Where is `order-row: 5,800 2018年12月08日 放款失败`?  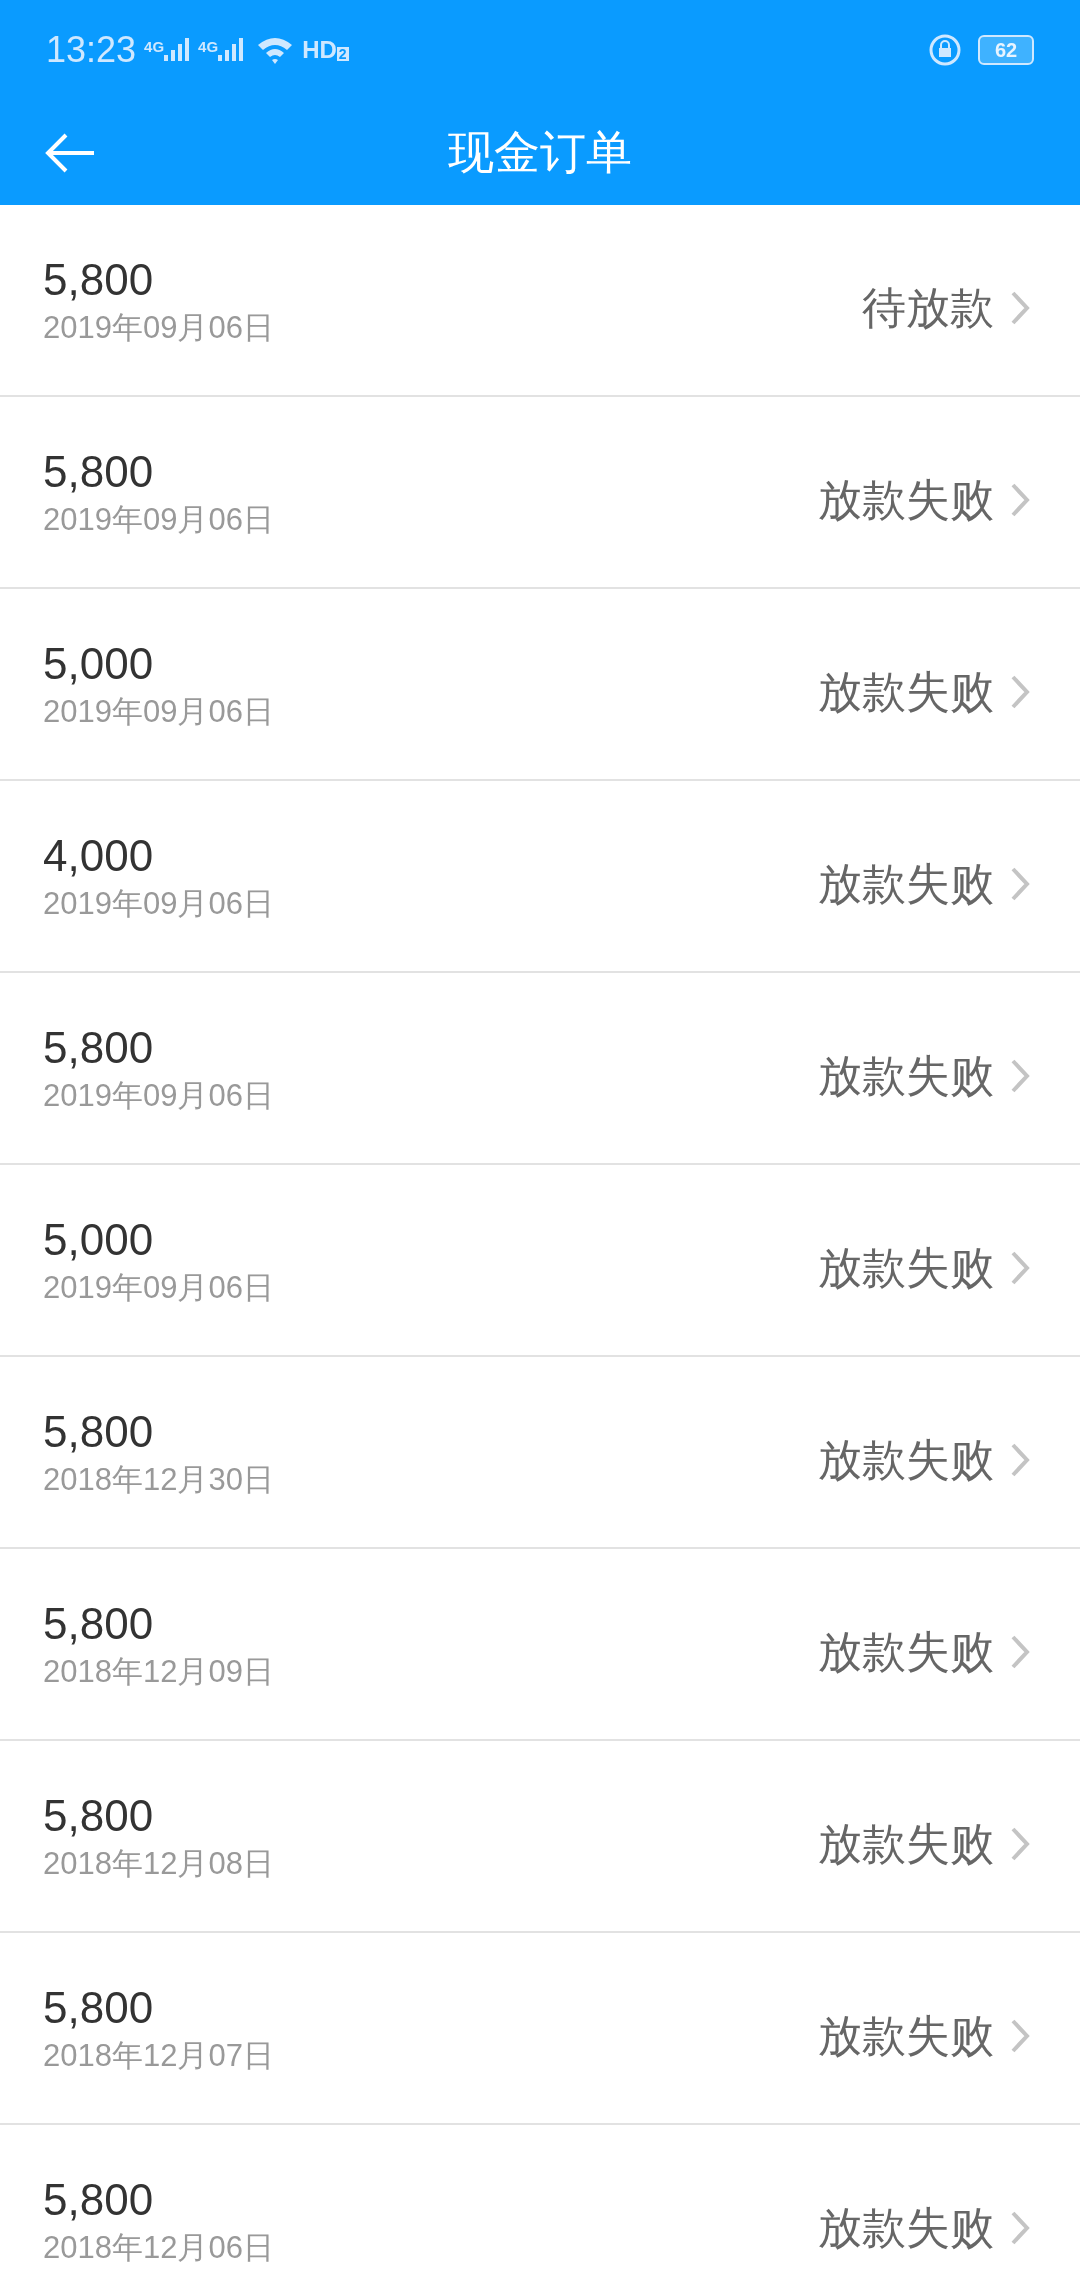
order-row: 5,800 2018年12月08日 放款失败 is located at coordinates (540, 1837).